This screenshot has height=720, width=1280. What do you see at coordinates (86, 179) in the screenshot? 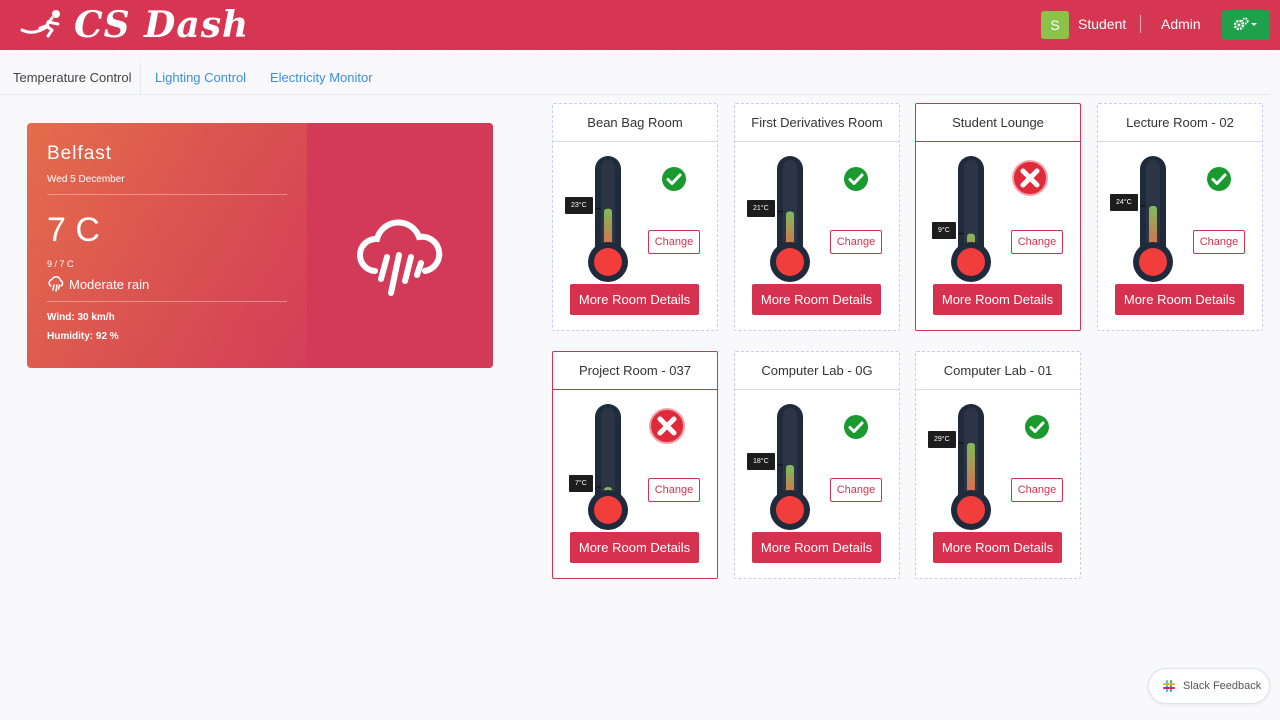
I see `weather-date: Wed 5 December` at bounding box center [86, 179].